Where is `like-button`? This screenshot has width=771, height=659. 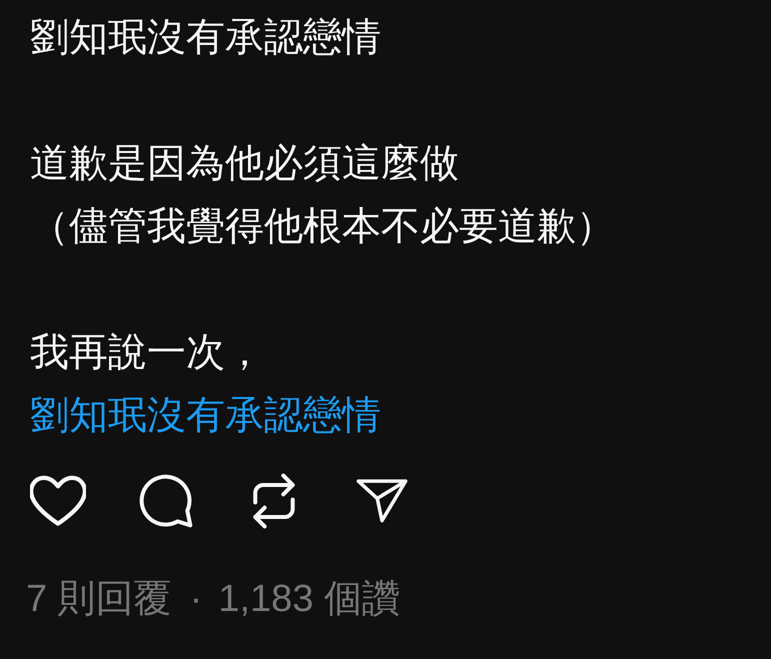
like-button is located at coordinates (58, 501).